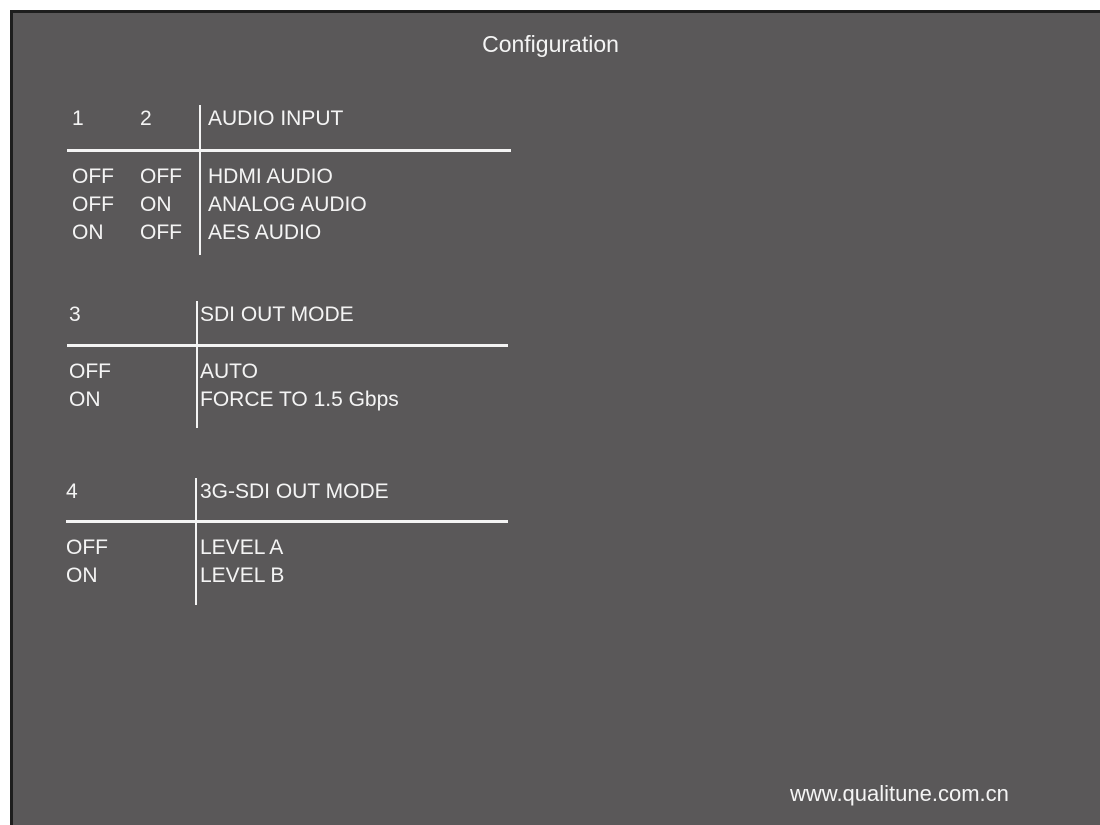 The width and height of the screenshot is (1100, 825). I want to click on row-2-switch-3: ON, so click(85, 399).